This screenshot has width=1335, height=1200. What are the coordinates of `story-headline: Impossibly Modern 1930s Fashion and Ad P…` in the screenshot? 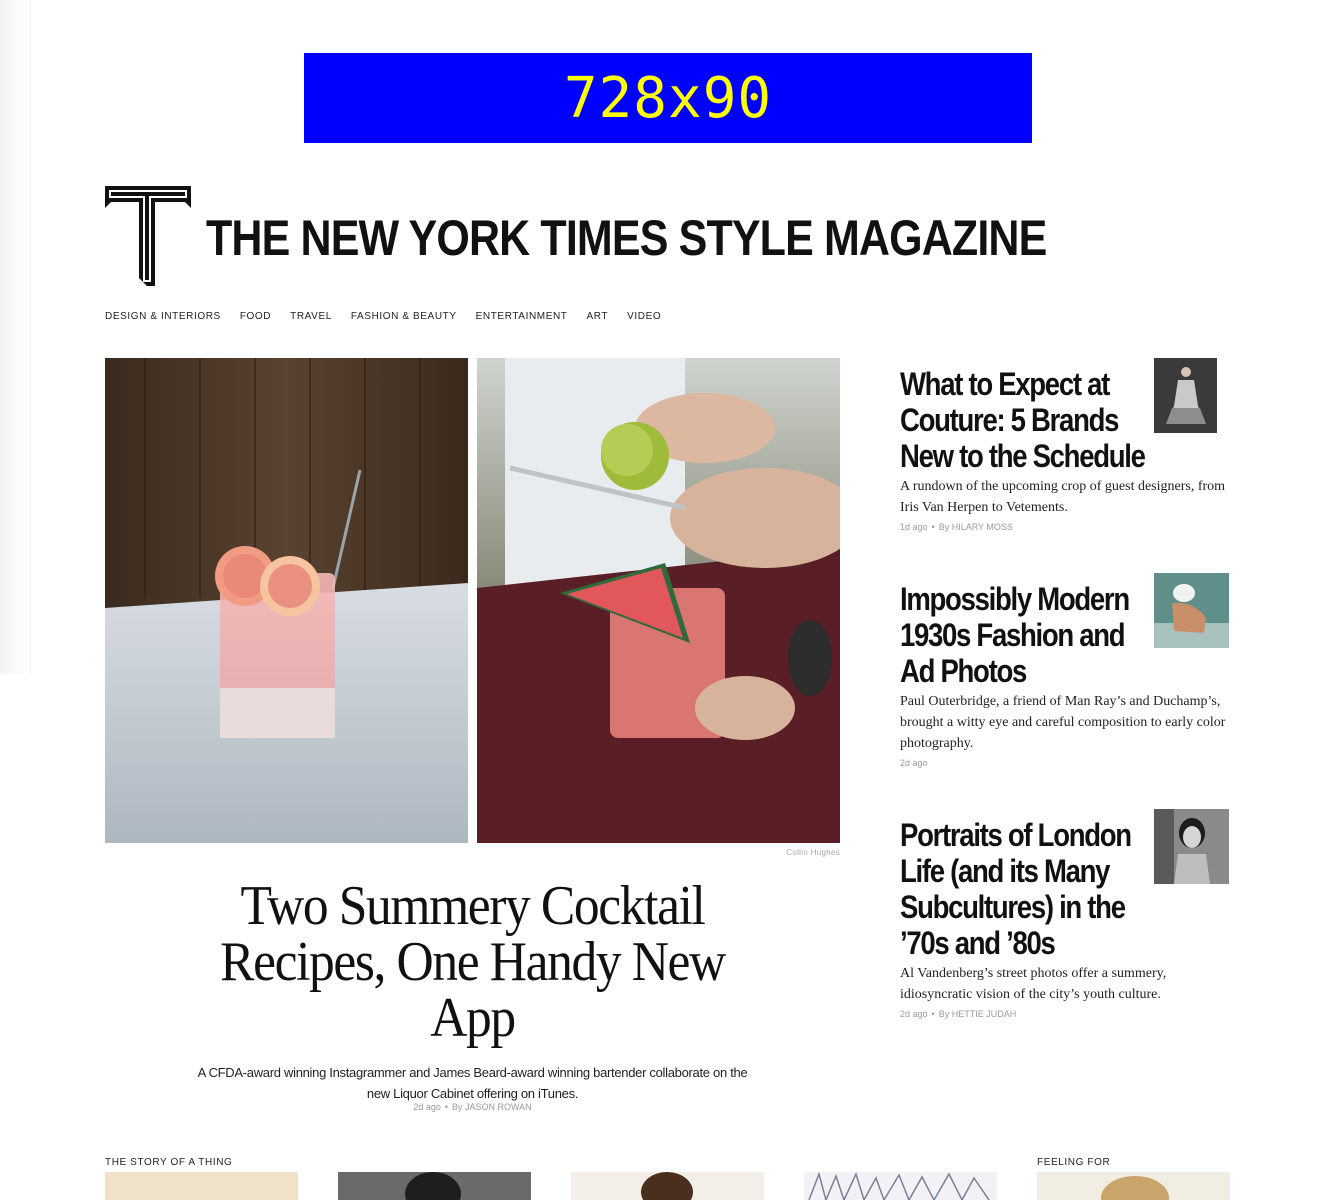 It's located at (1015, 635).